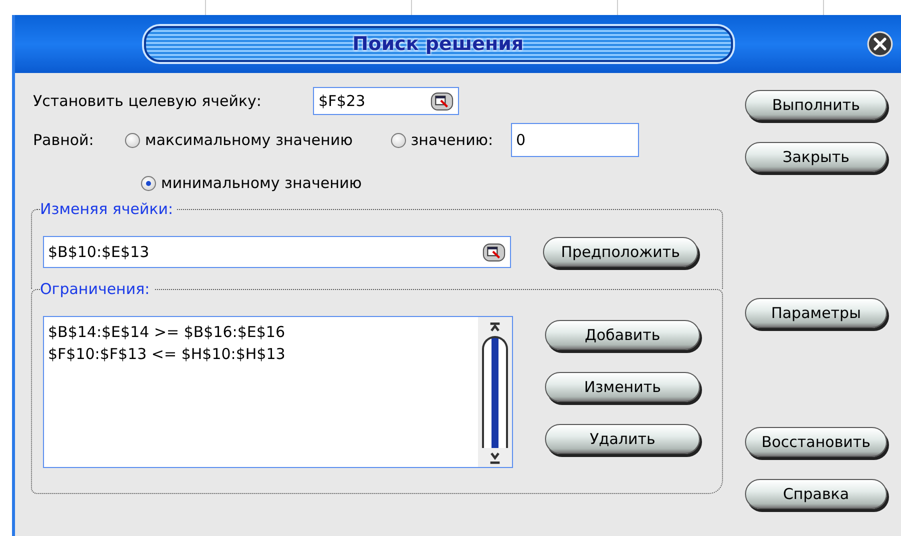 This screenshot has height=536, width=901. Describe the element at coordinates (816, 494) in the screenshot. I see `dialog-button: Справка` at that location.